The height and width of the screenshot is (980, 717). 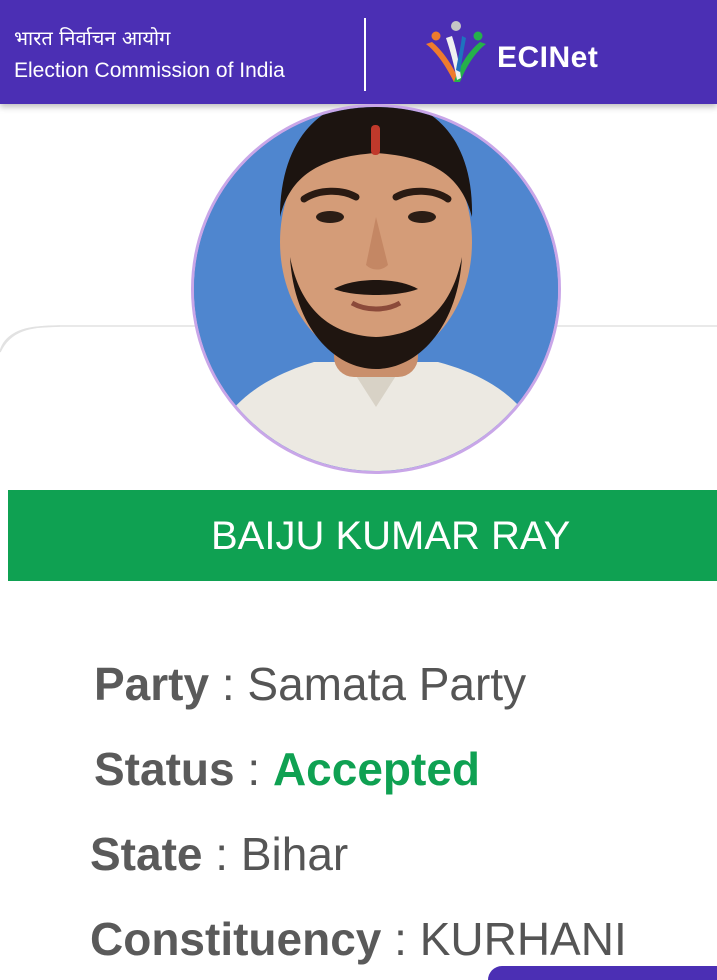 I want to click on bottom-accent-bar, so click(x=602, y=973).